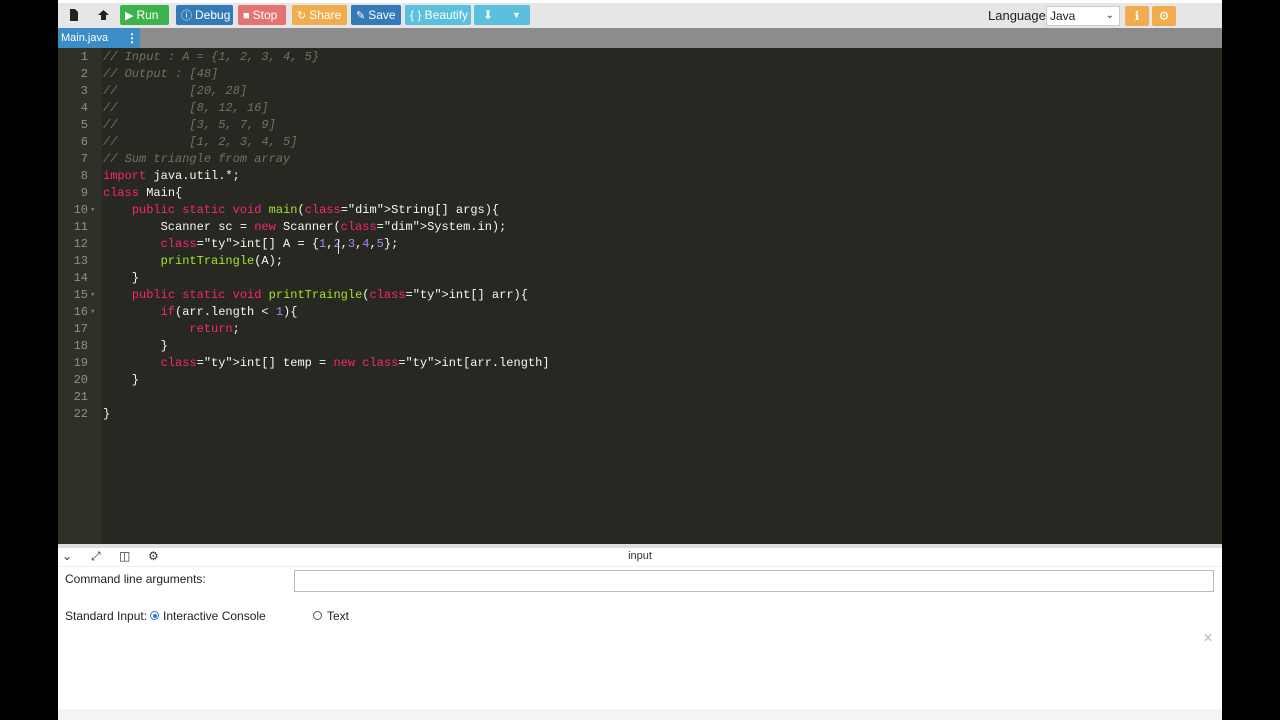 The width and height of the screenshot is (1280, 720). What do you see at coordinates (144, 15) in the screenshot?
I see `run-button: ▶ Run` at bounding box center [144, 15].